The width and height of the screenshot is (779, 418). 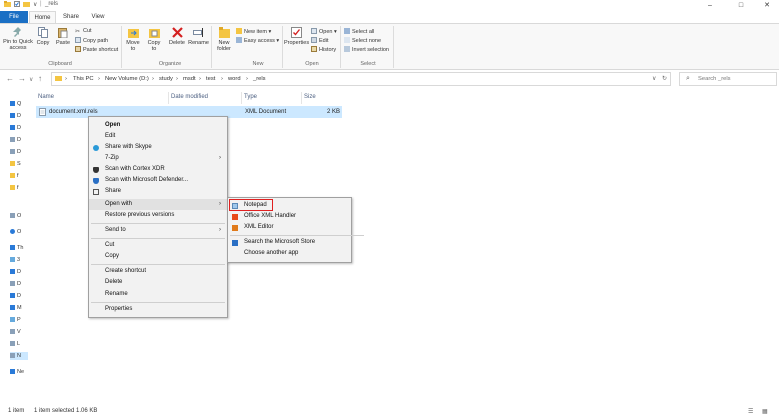 What do you see at coordinates (19, 332) in the screenshot?
I see `nav-item-videos: V` at bounding box center [19, 332].